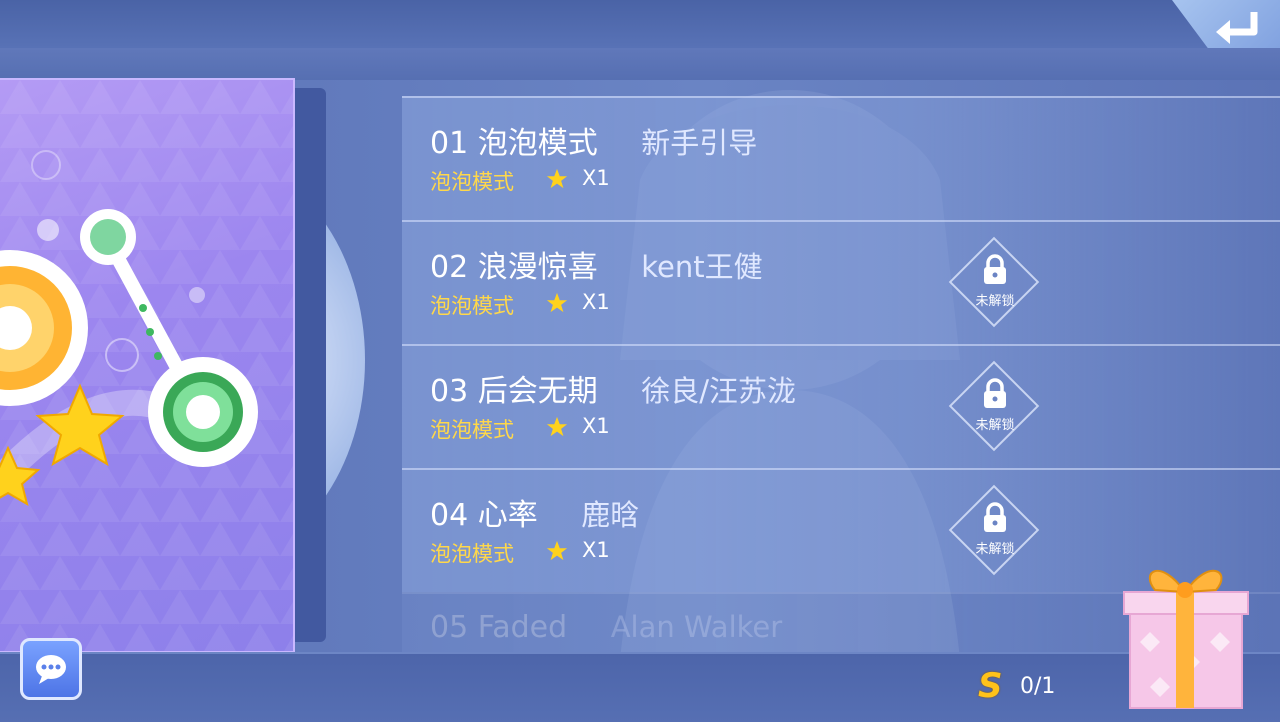  What do you see at coordinates (309, 365) in the screenshot?
I see `album-sleeve-edge` at bounding box center [309, 365].